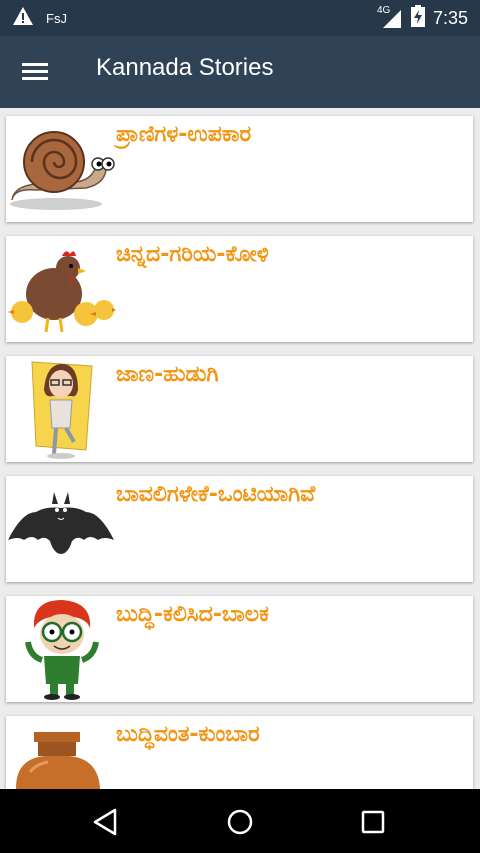 This screenshot has width=480, height=853. I want to click on story-card: ಜಾಣ-ಹುಡುಗಿ, so click(239, 409).